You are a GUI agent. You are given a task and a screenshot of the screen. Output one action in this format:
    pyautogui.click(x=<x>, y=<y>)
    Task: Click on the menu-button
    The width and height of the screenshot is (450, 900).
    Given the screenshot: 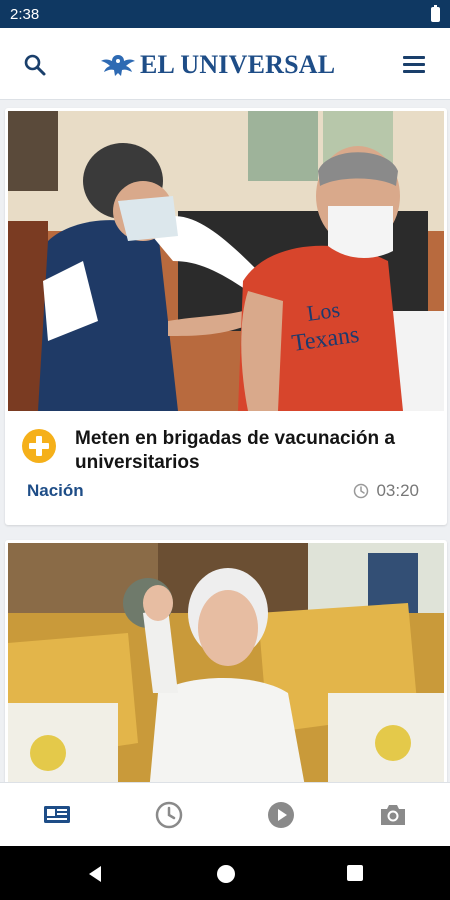 What is the action you would take?
    pyautogui.click(x=414, y=65)
    